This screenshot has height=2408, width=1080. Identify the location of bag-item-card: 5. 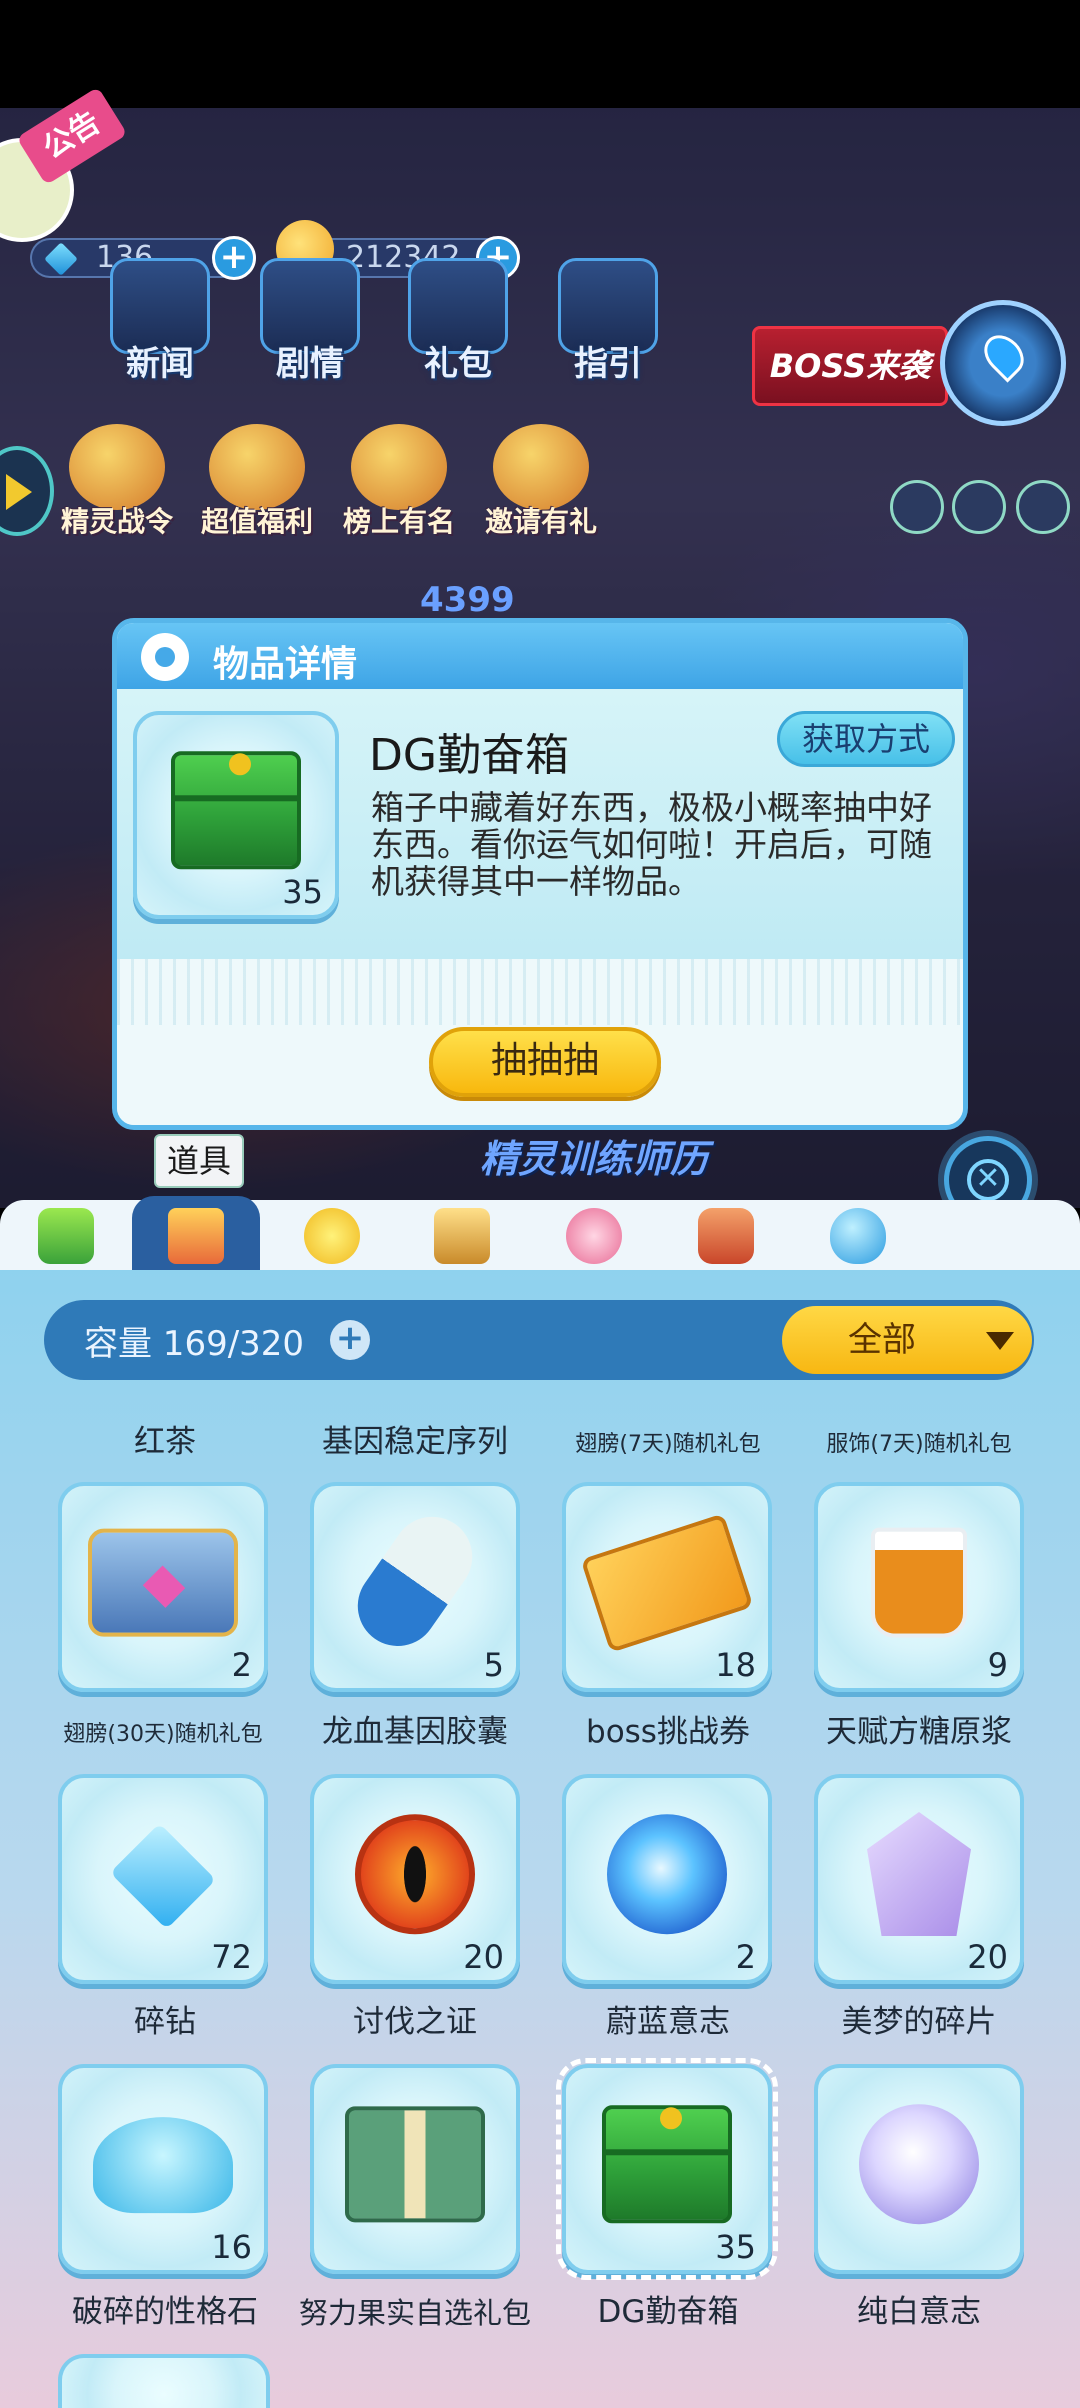
(415, 1587).